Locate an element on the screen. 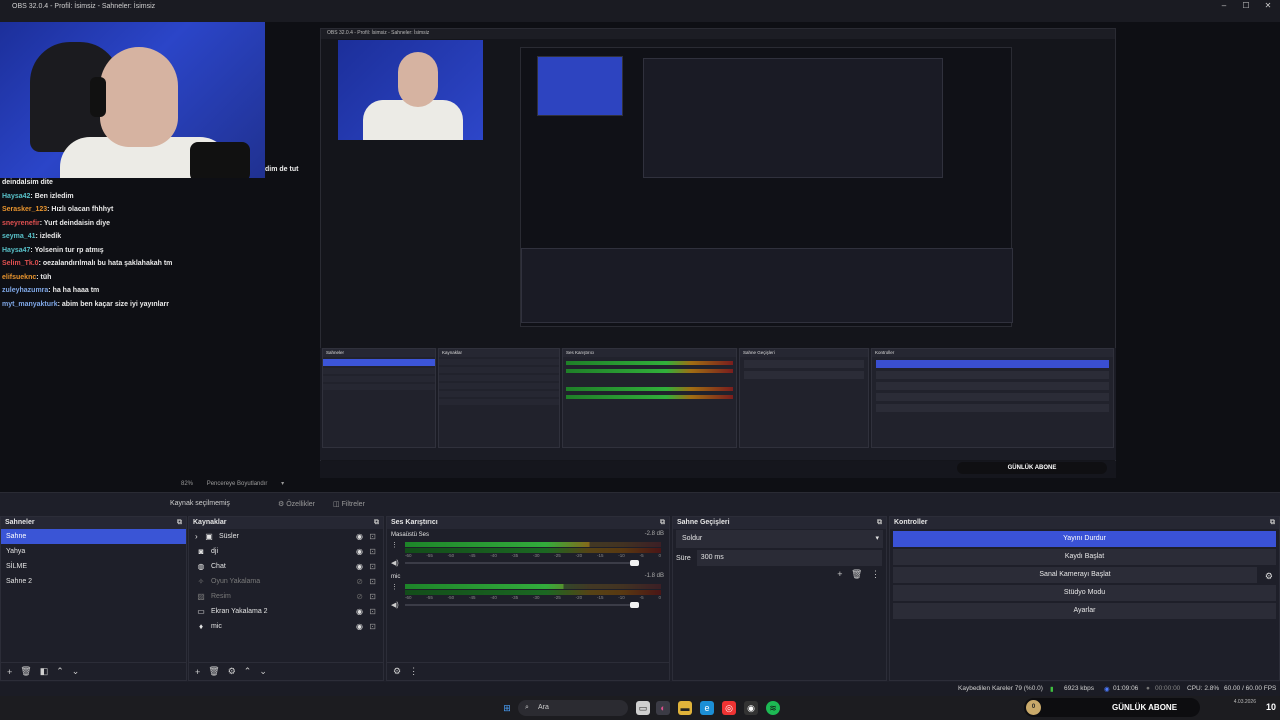 This screenshot has height=720, width=1280. scene-item: Sahne 2 is located at coordinates (93, 581).